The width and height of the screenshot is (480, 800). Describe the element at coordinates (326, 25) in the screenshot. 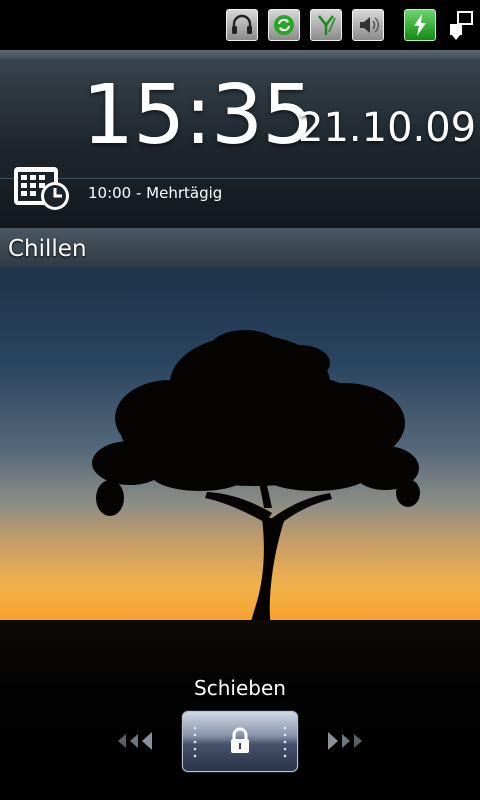

I see `signal-icon` at that location.